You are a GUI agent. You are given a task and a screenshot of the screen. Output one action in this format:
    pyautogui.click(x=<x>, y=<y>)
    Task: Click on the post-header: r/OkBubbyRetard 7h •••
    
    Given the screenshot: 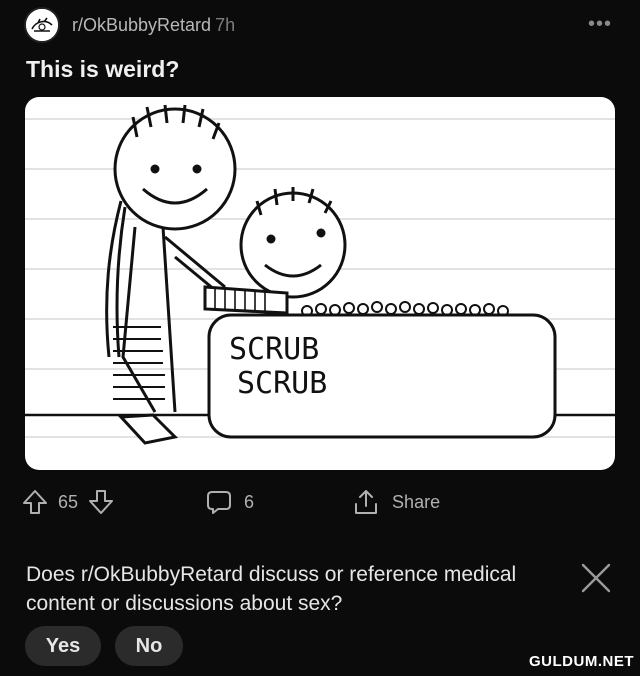 What is the action you would take?
    pyautogui.click(x=320, y=25)
    